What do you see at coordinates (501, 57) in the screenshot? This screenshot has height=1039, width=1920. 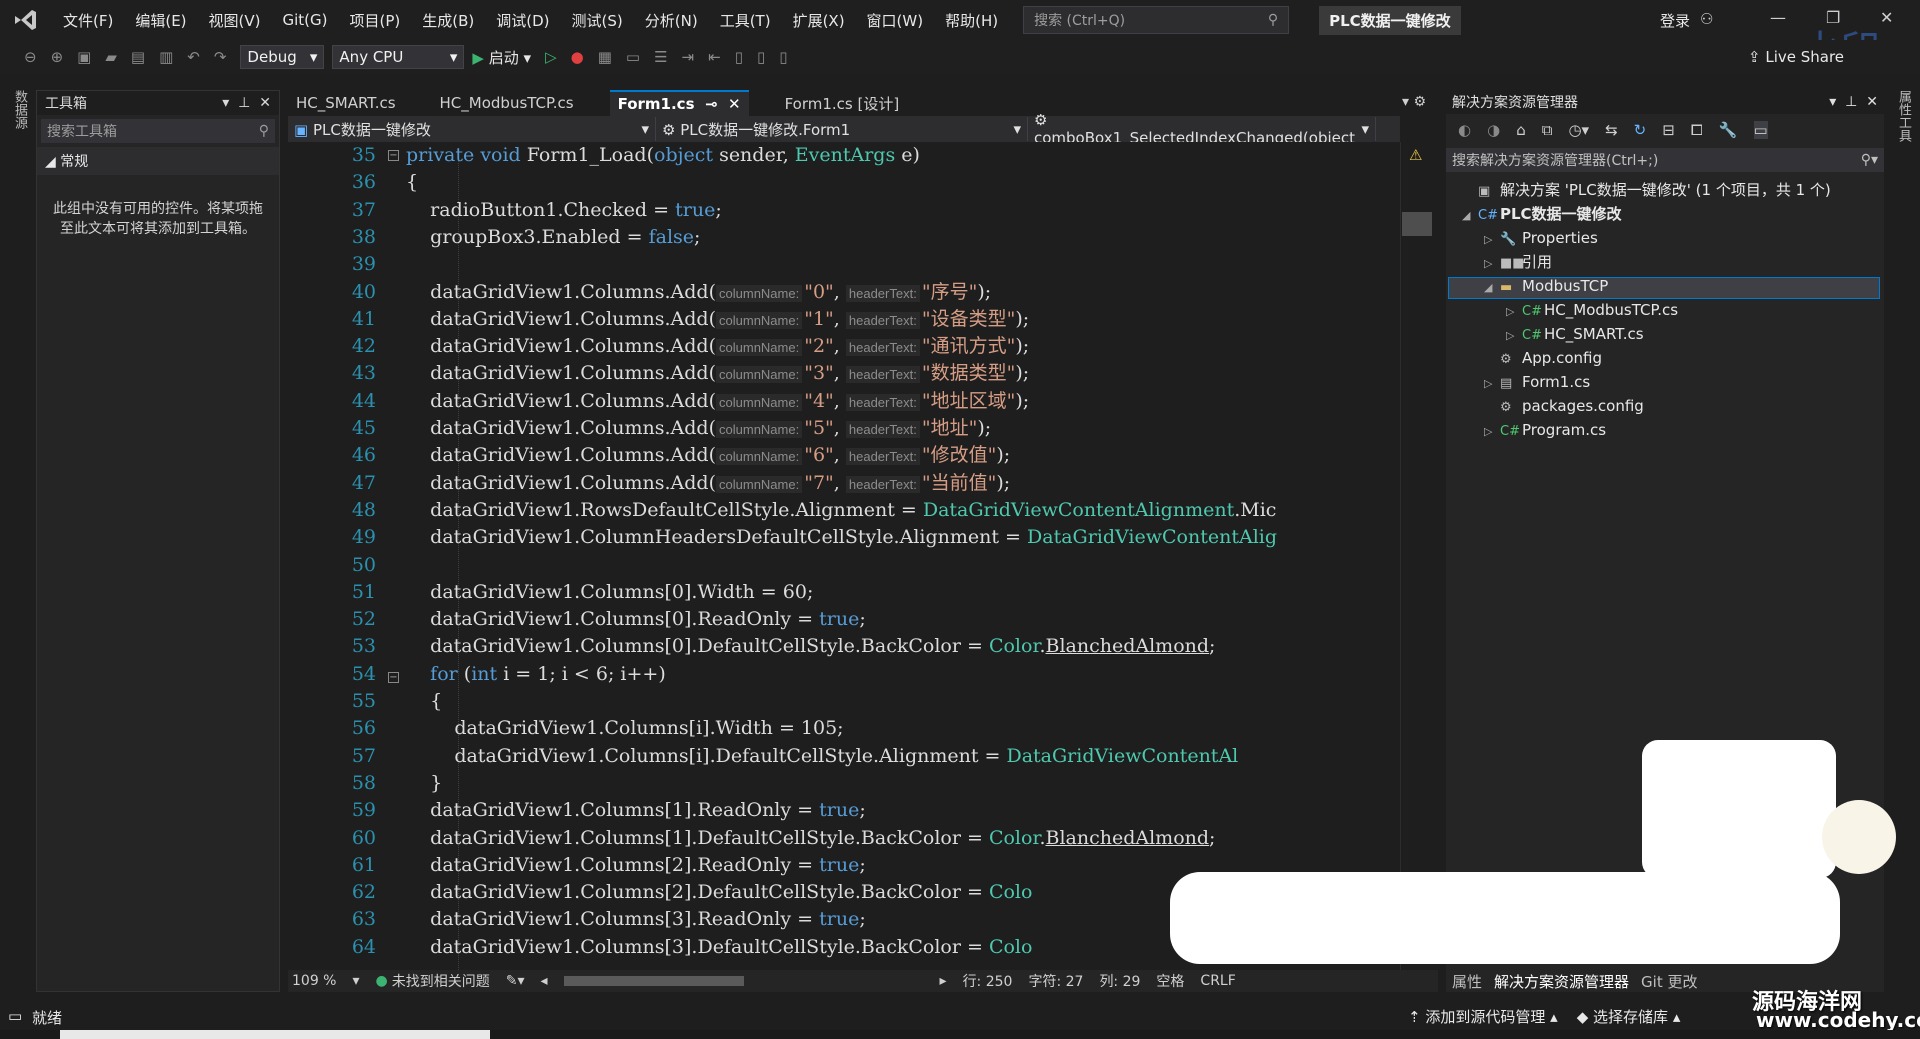 I see `start-debug-button: ▶ 启动 ▾` at bounding box center [501, 57].